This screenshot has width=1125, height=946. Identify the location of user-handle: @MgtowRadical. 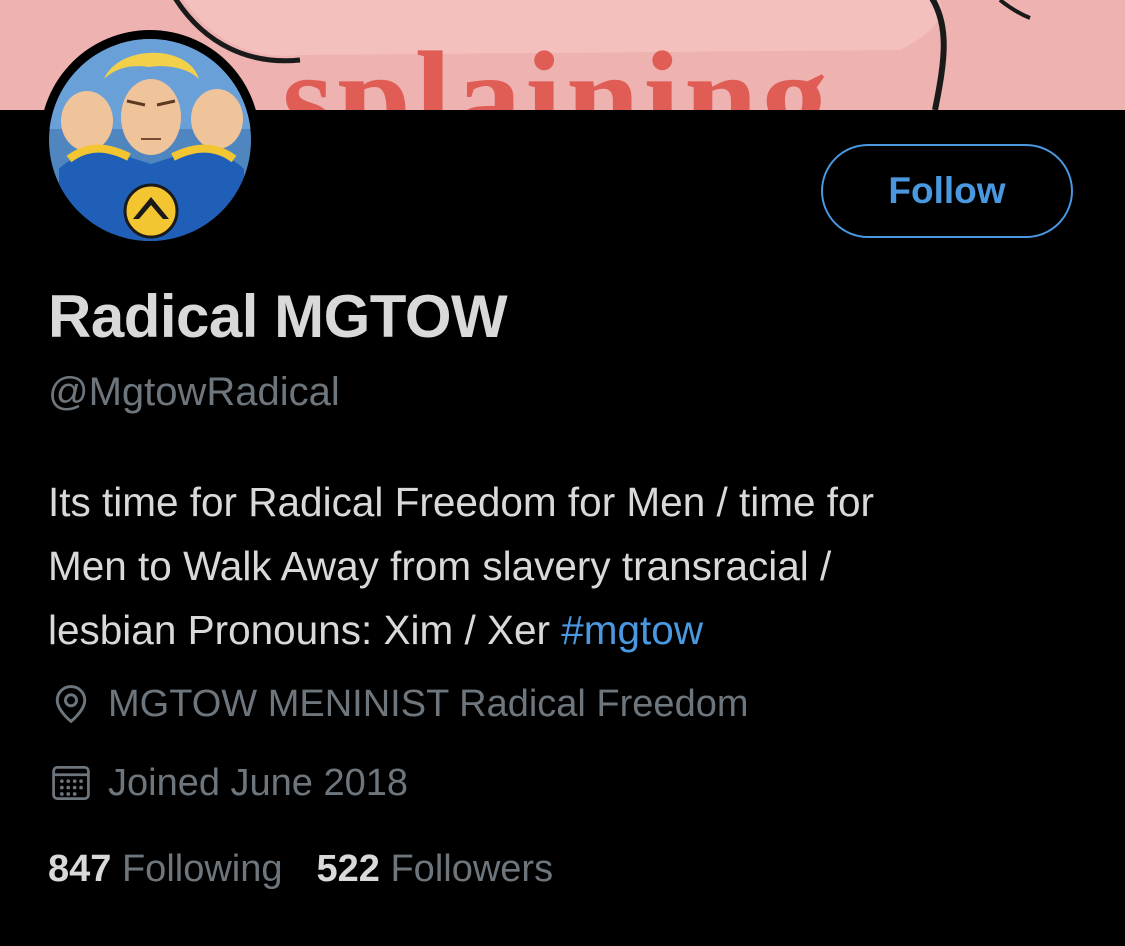
(194, 392).